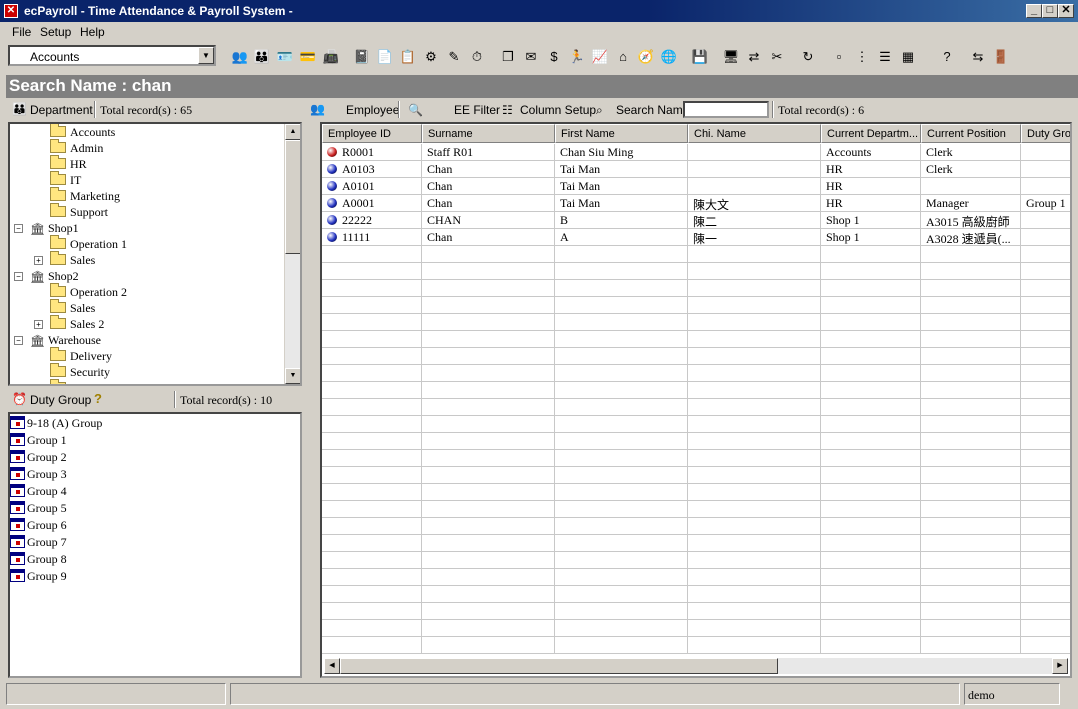 Image resolution: width=1078 pixels, height=709 pixels. I want to click on machine-icon: 📠, so click(331, 56).